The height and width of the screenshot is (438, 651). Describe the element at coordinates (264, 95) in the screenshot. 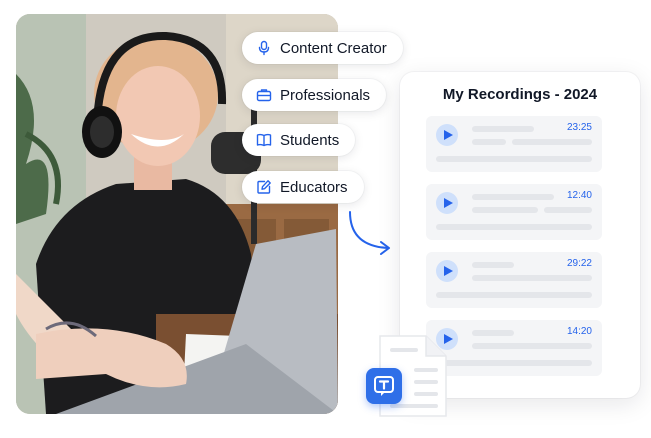

I see `briefcase-icon` at that location.